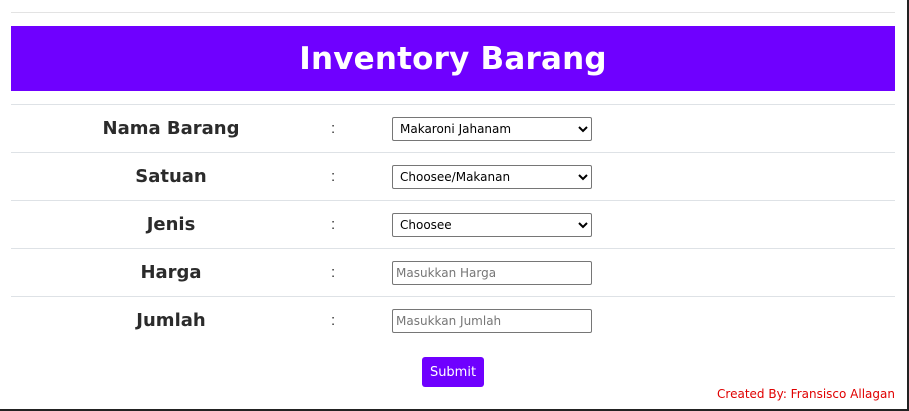 Image resolution: width=909 pixels, height=411 pixels. Describe the element at coordinates (492, 272) in the screenshot. I see `harga-input` at that location.